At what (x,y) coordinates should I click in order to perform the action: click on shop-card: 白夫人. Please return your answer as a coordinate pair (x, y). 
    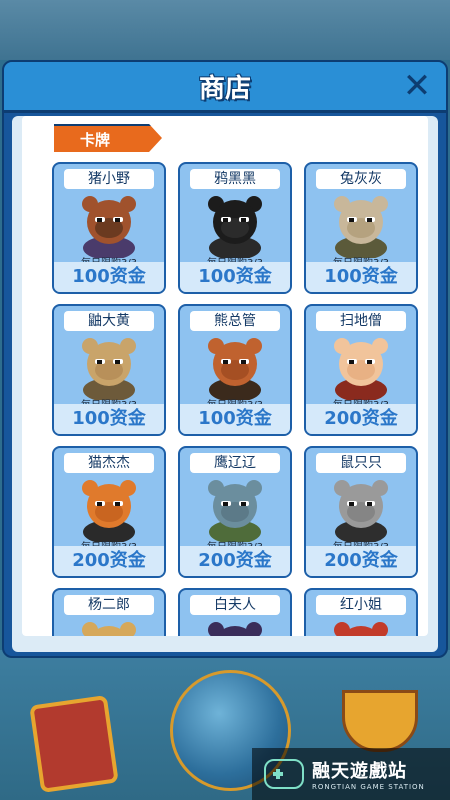
    Looking at the image, I should click on (235, 612).